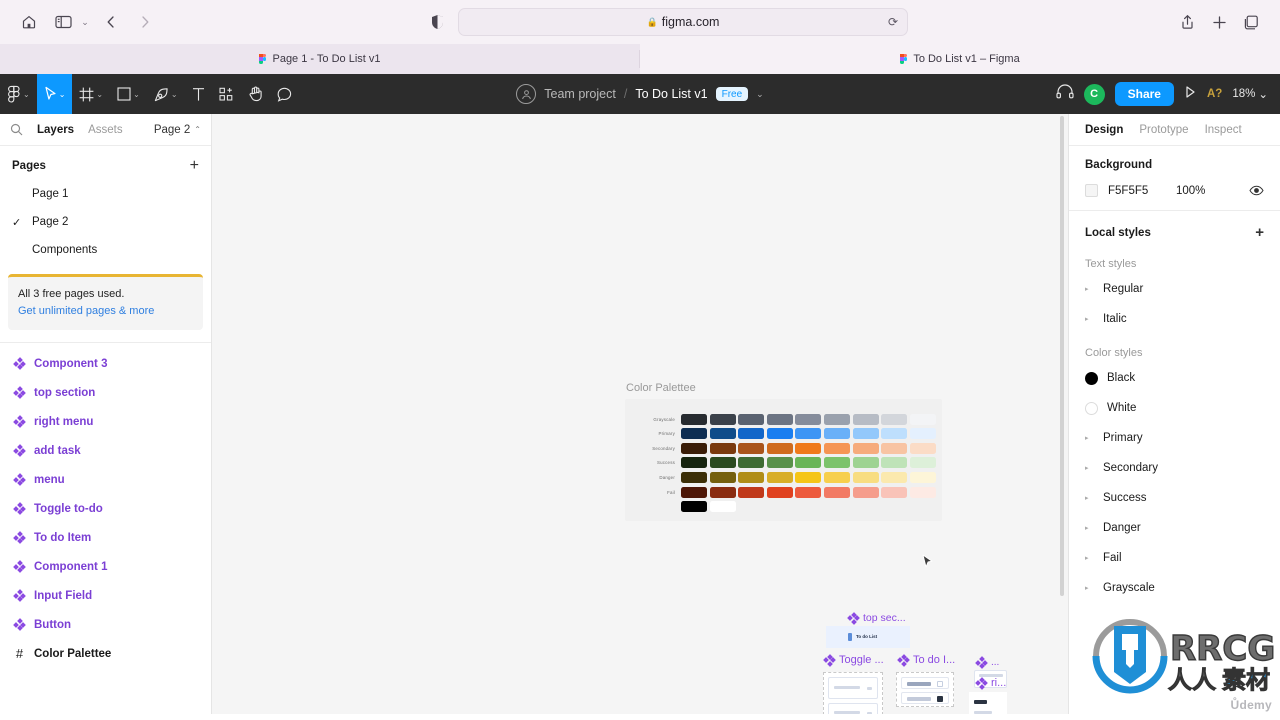  I want to click on toggle-card-collapsed, so click(853, 688).